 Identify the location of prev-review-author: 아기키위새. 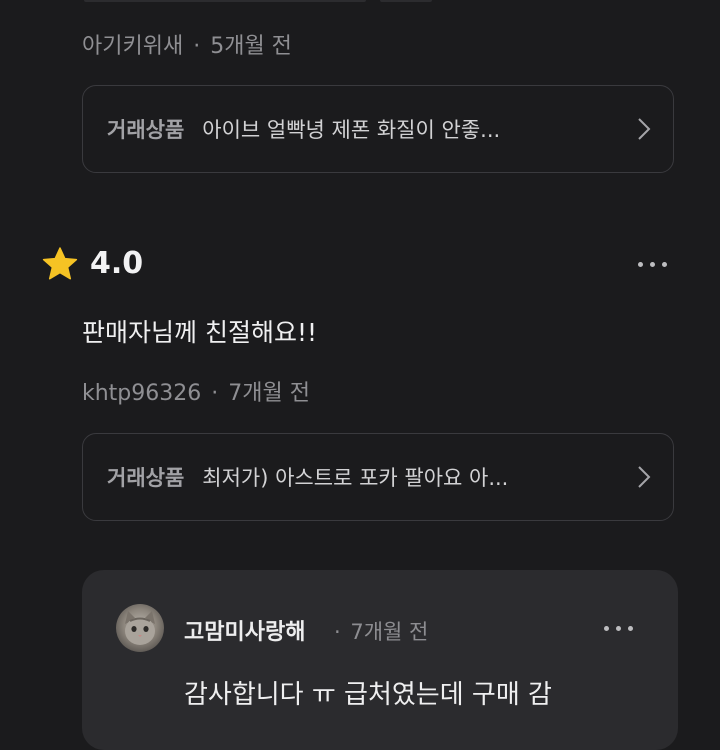
(132, 46).